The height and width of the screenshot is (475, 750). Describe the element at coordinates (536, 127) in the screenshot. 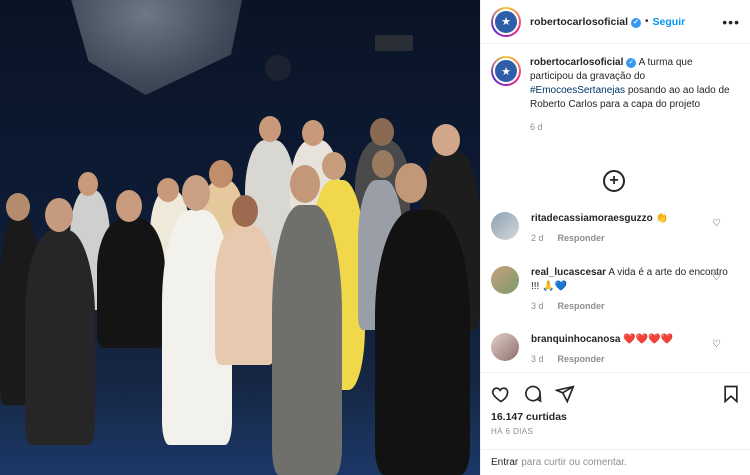

I see `caption-age: 6 d` at that location.